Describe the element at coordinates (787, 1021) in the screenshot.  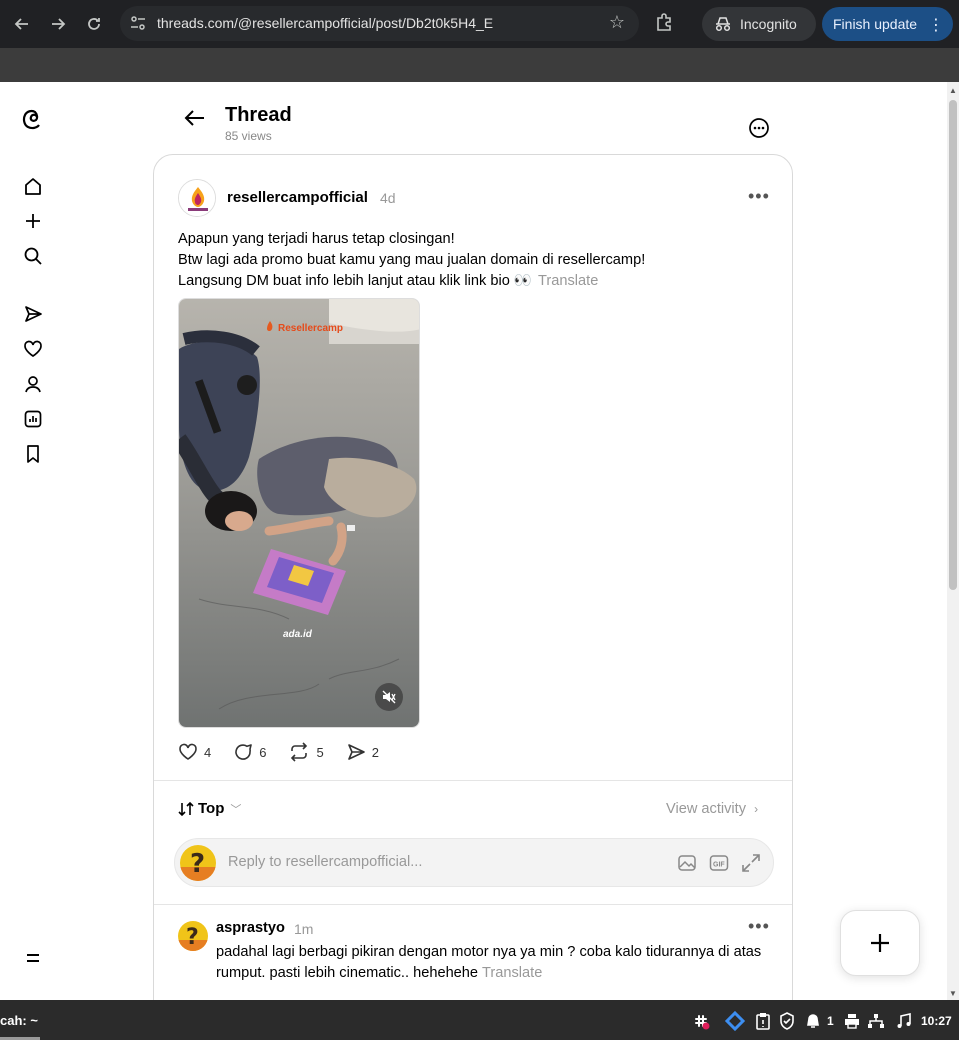
I see `vpn-shield-icon` at that location.